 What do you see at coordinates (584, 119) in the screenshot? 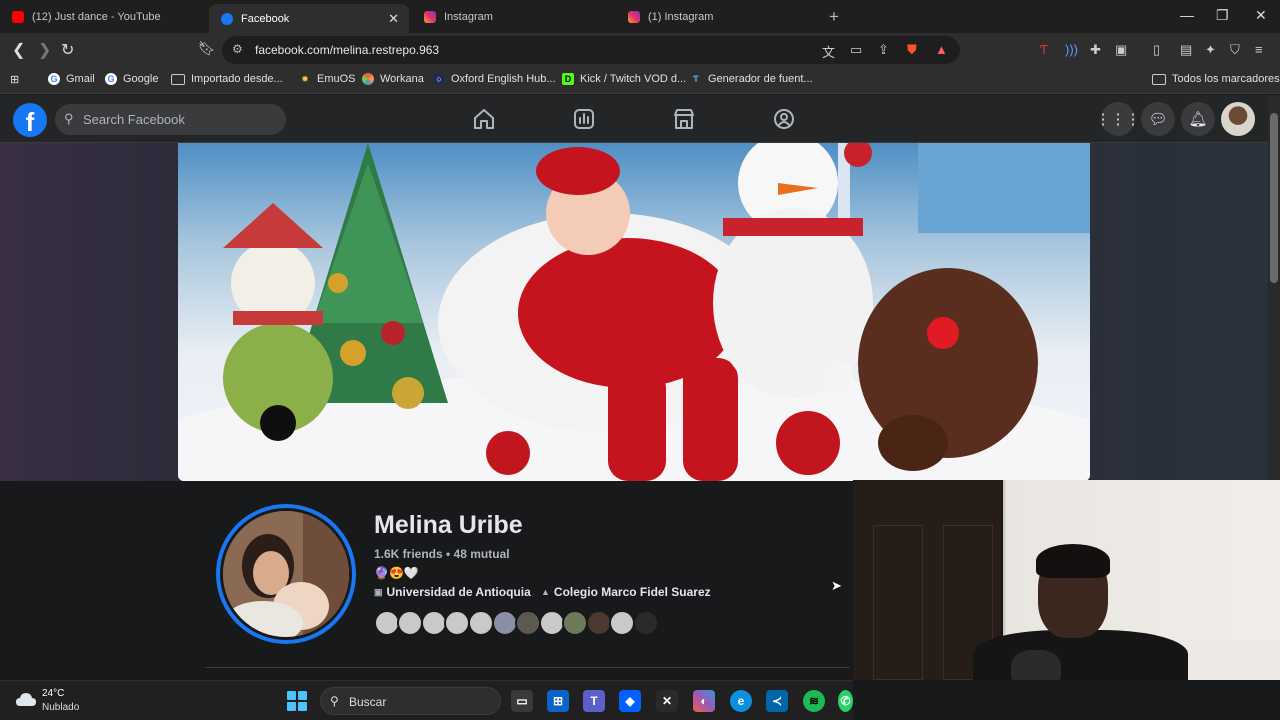
I see `feeds-icon` at bounding box center [584, 119].